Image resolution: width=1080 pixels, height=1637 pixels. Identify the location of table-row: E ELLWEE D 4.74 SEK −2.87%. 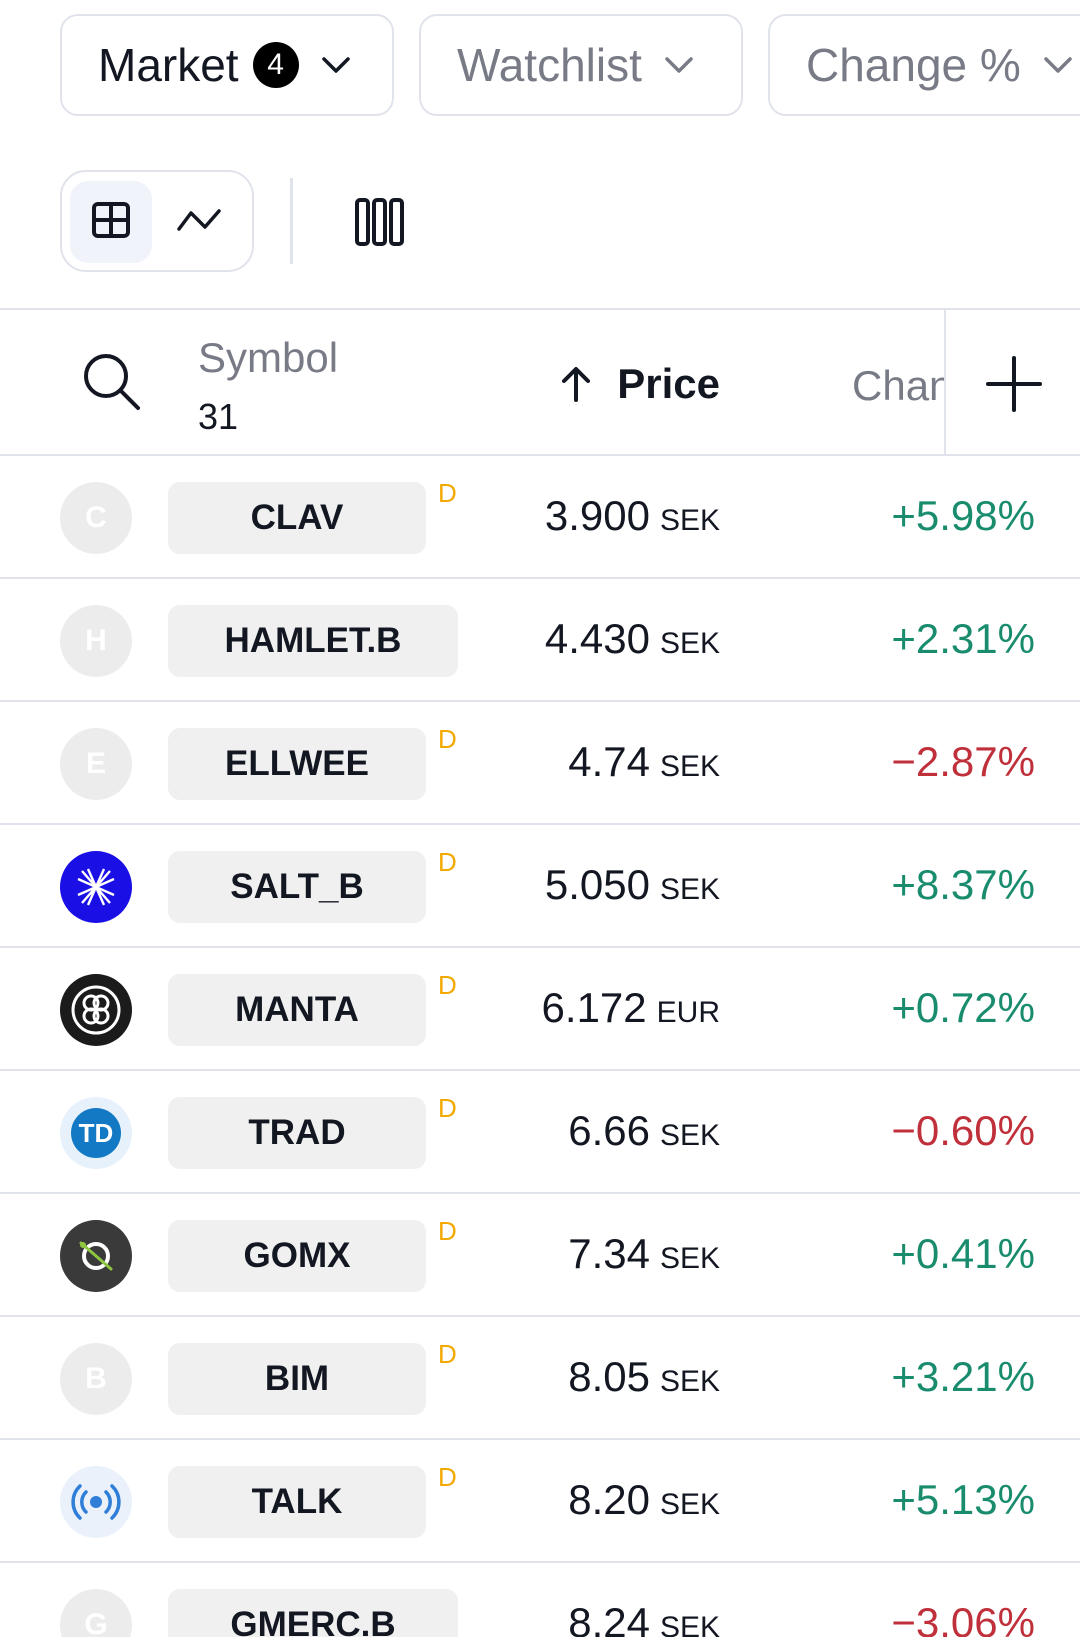
(540, 763).